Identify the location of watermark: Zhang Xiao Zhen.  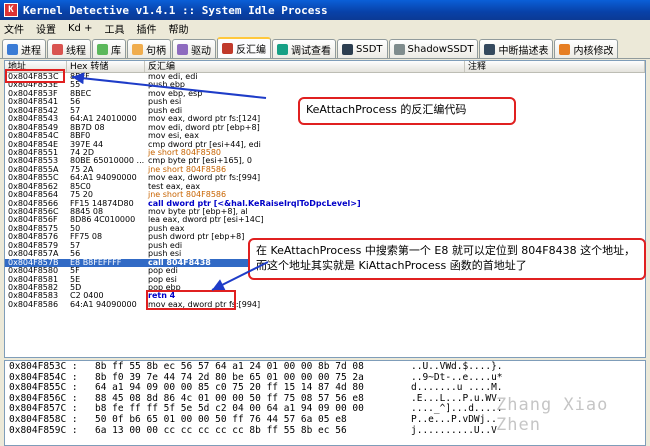
(552, 415).